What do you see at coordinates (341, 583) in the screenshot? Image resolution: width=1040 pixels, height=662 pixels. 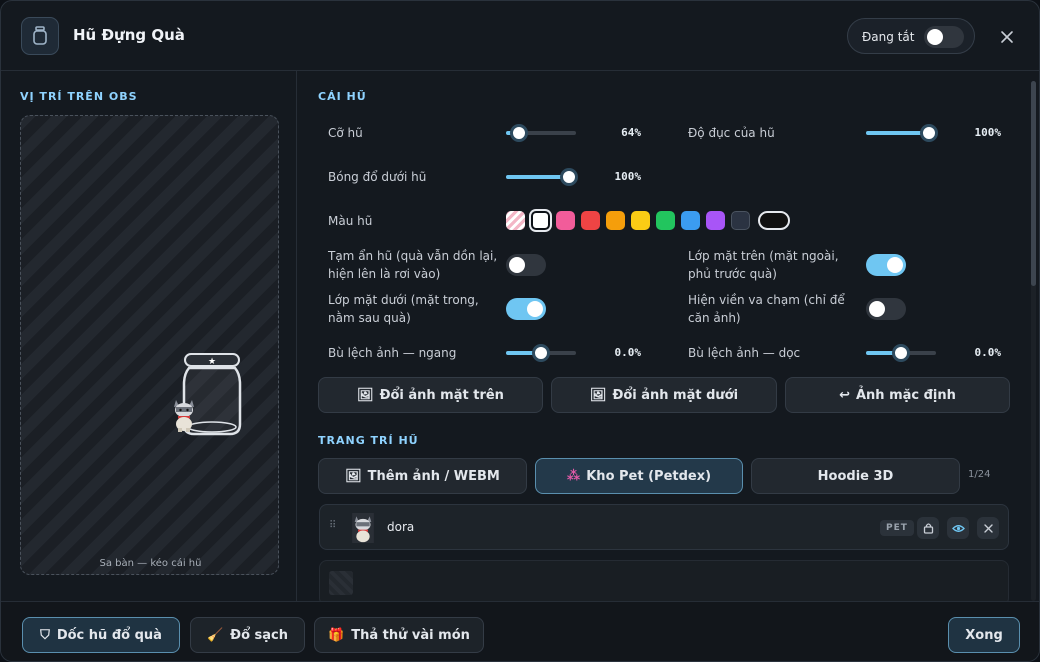 I see `placeholder-thumbnail` at bounding box center [341, 583].